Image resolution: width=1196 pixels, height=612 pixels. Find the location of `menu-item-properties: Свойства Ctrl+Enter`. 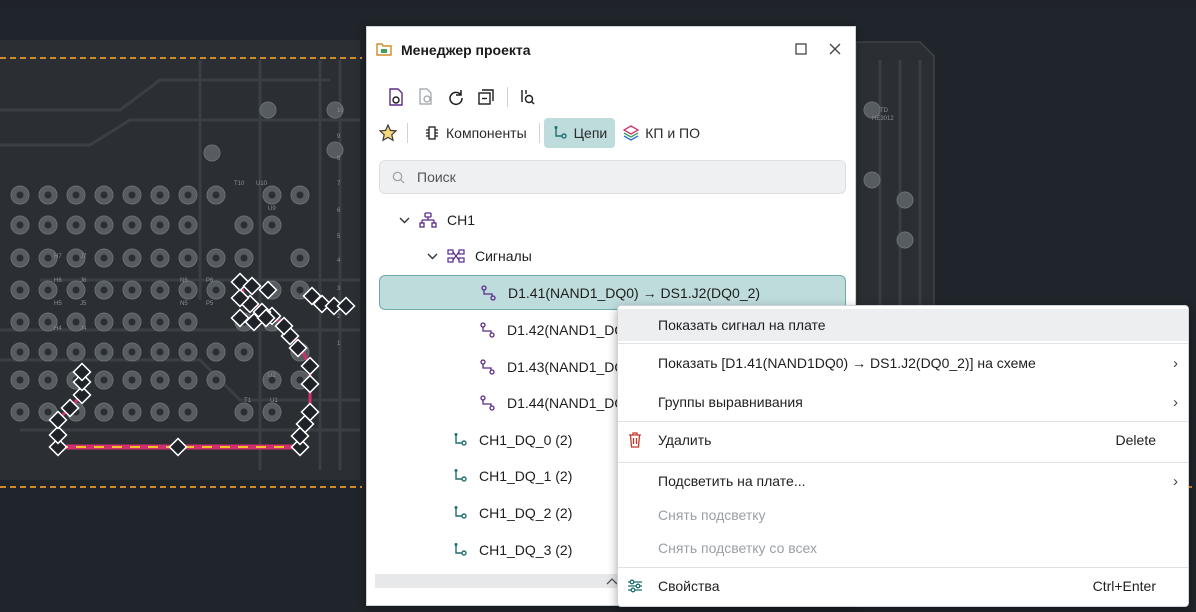

menu-item-properties: Свойства Ctrl+Enter is located at coordinates (903, 586).